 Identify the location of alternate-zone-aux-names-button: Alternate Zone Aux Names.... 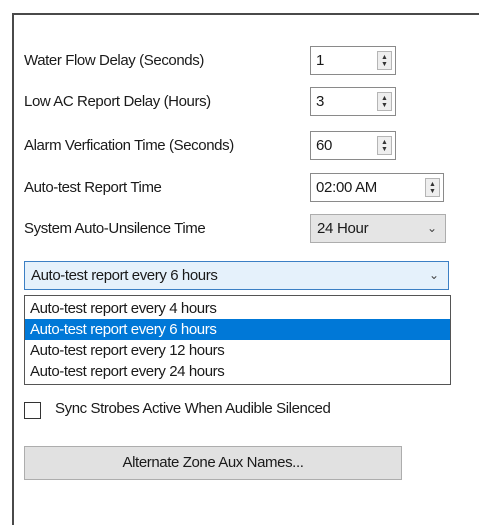
(213, 463).